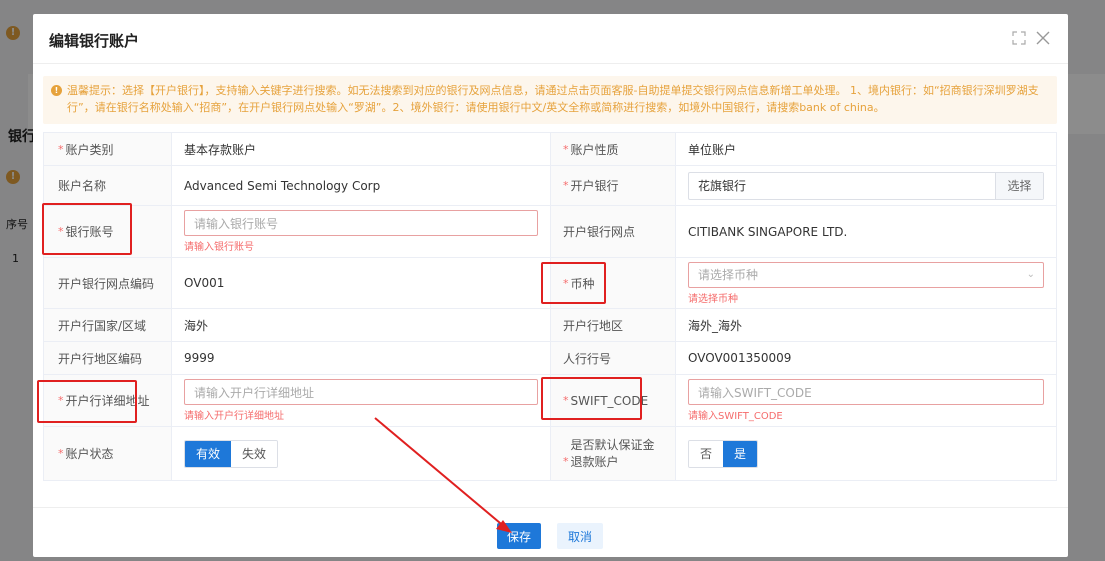 Image resolution: width=1105 pixels, height=561 pixels. Describe the element at coordinates (728, 275) in the screenshot. I see `currency-placeholder: 请选择币种` at that location.